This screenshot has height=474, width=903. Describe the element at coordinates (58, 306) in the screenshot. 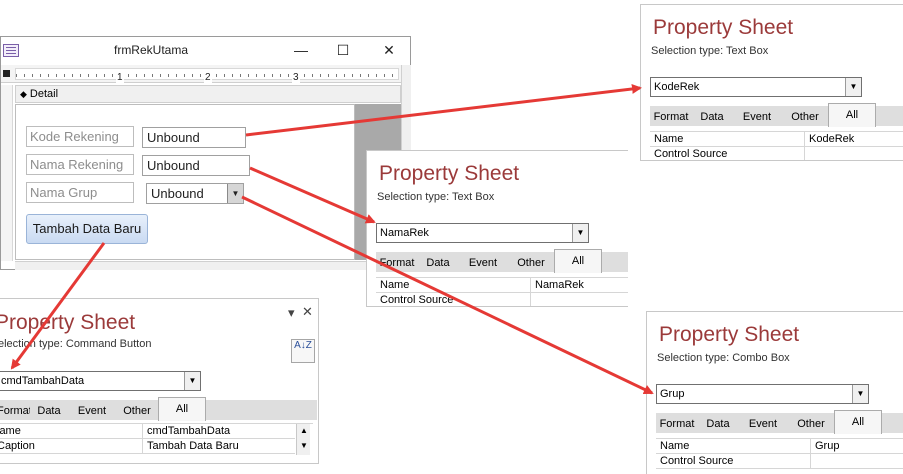

I see `arrow-cmd-to-sheet` at that location.